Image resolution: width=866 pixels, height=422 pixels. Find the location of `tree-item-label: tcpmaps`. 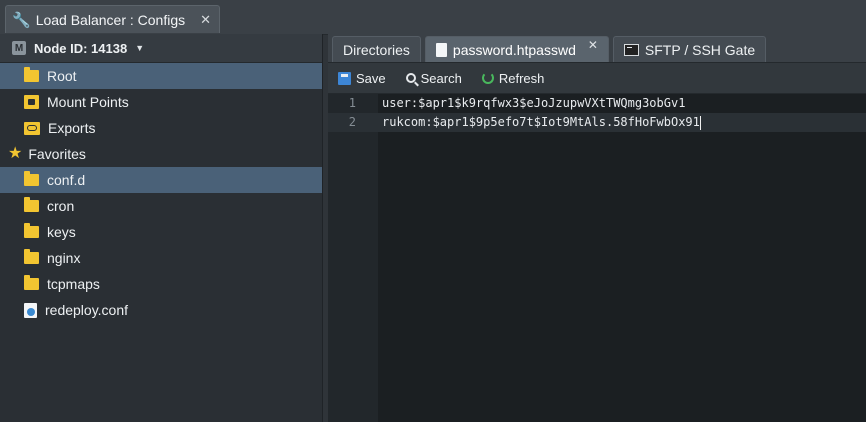

tree-item-label: tcpmaps is located at coordinates (73, 284).